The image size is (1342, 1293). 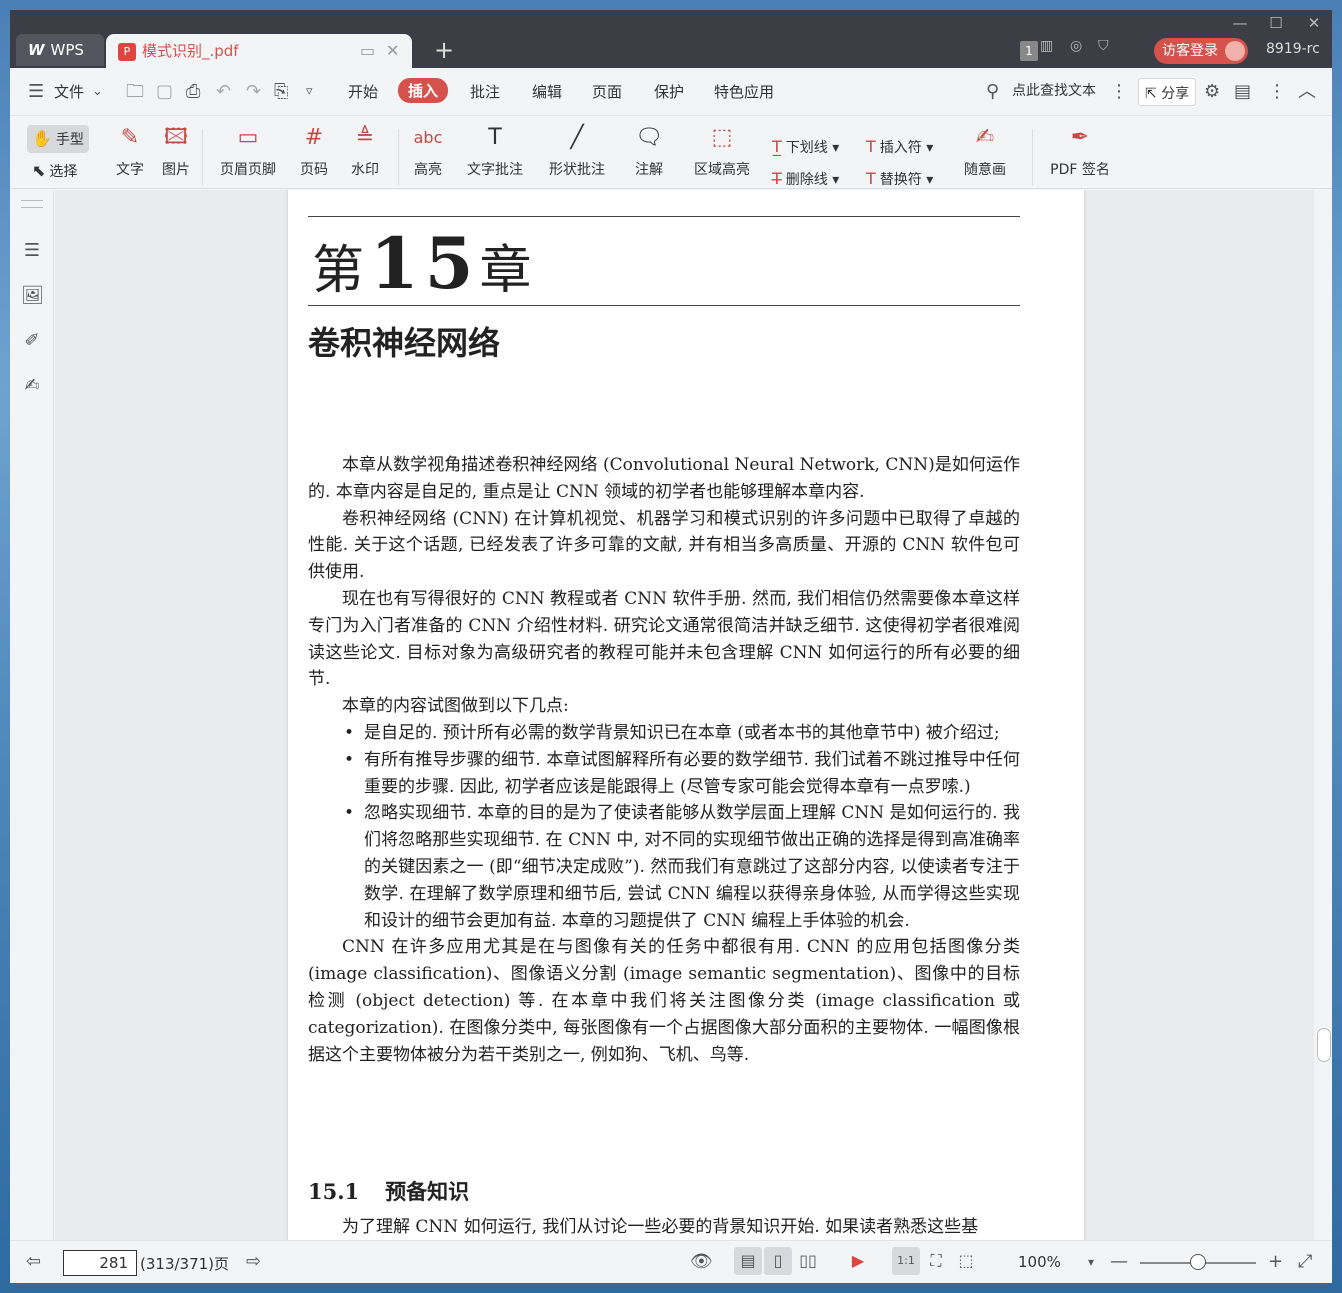 I want to click on outline-list-icon: ☰, so click(x=32, y=251).